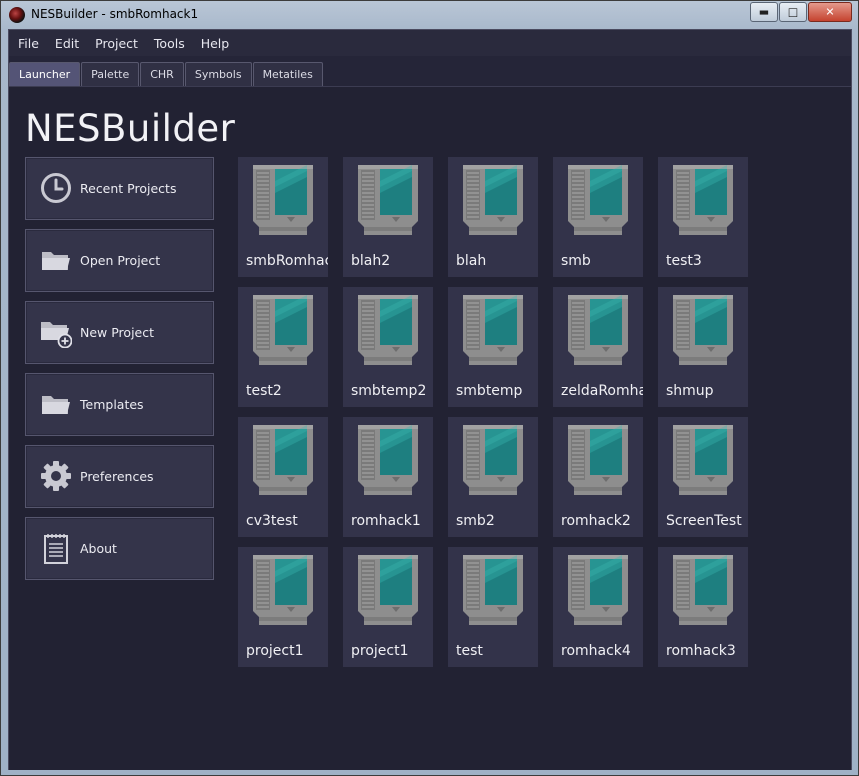 The image size is (859, 776). Describe the element at coordinates (469, 651) in the screenshot. I see `project-name: test` at that location.